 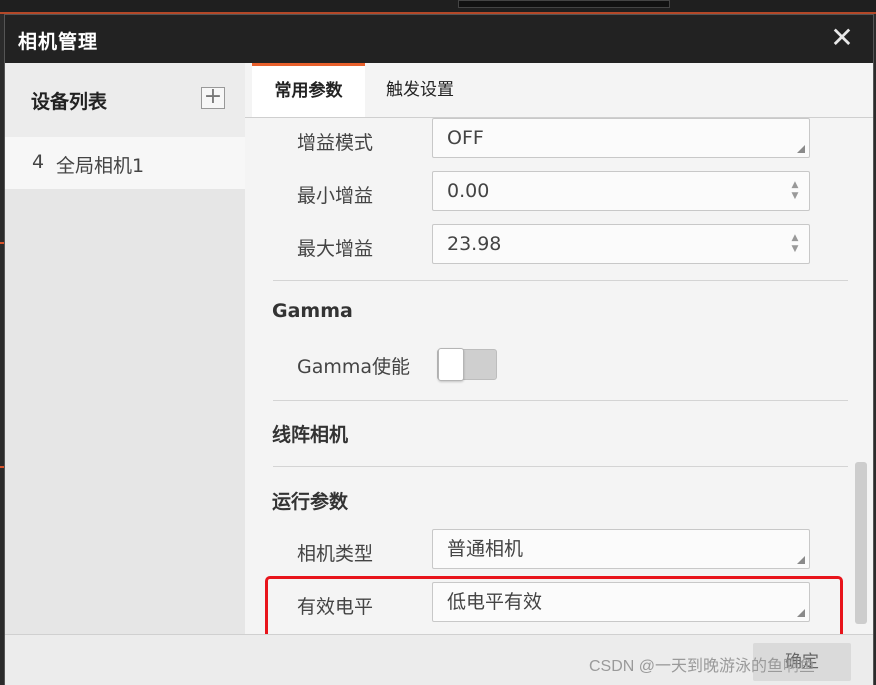 I want to click on active-level-select: 低电平有效, so click(x=621, y=602).